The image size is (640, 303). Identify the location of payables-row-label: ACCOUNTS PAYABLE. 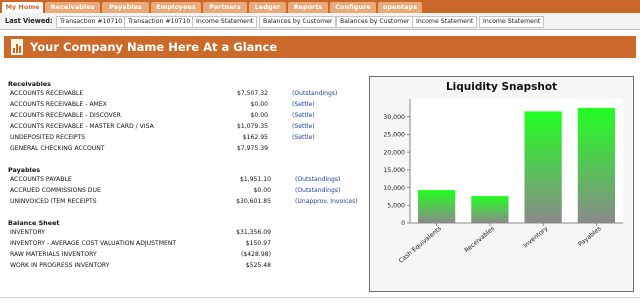
(41, 179).